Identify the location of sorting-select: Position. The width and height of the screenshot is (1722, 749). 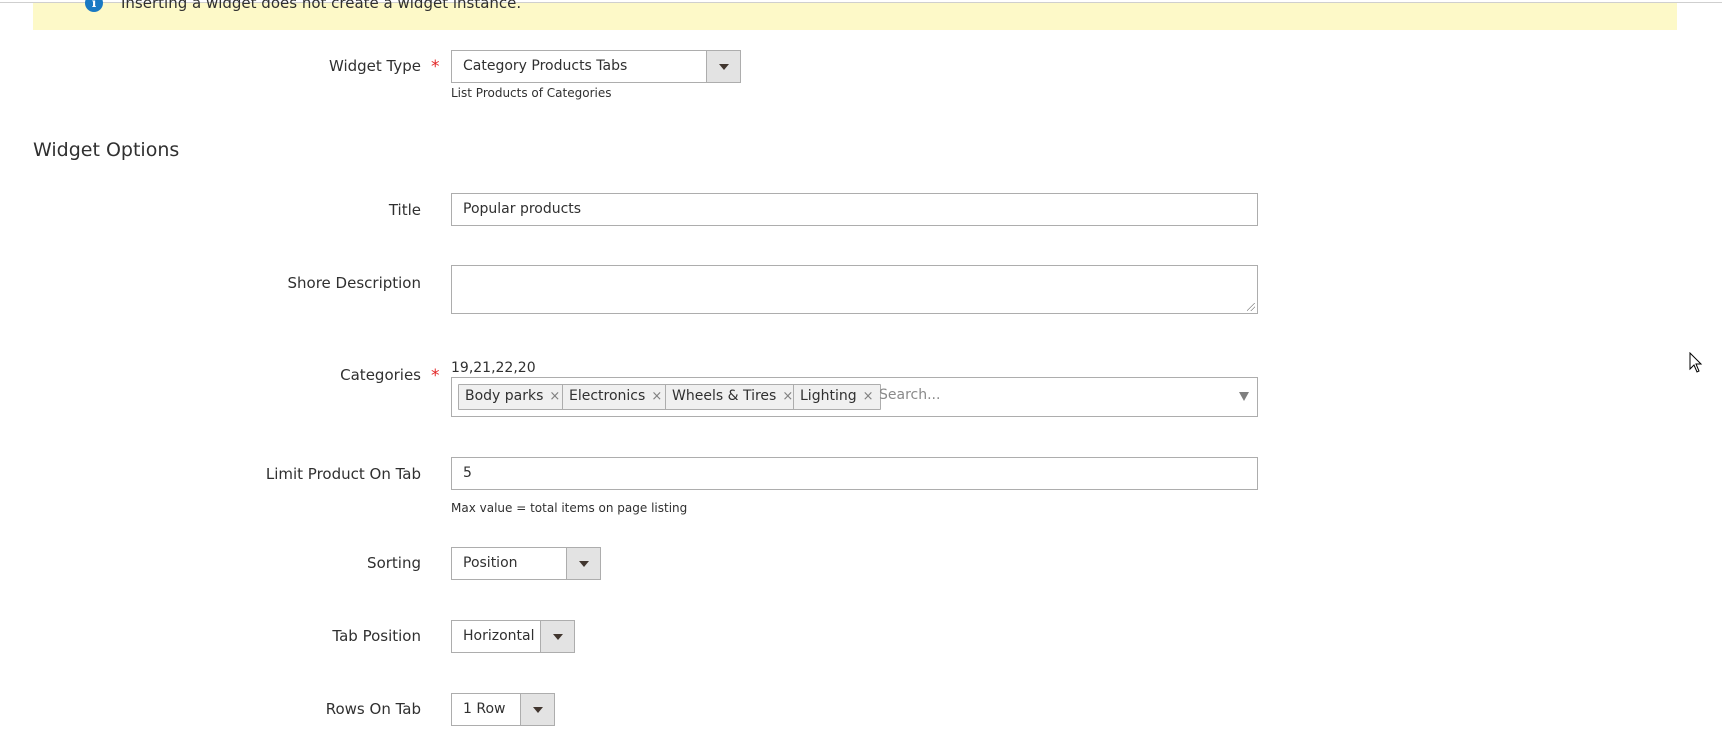
(526, 563).